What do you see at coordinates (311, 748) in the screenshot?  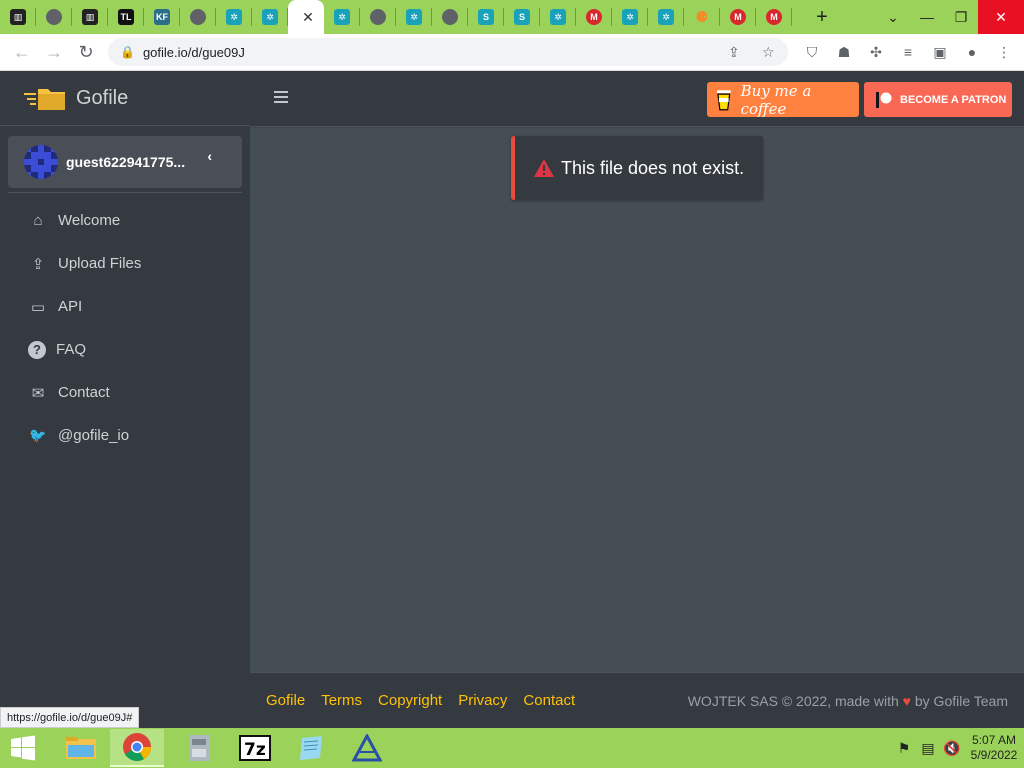 I see `notepad-icon` at bounding box center [311, 748].